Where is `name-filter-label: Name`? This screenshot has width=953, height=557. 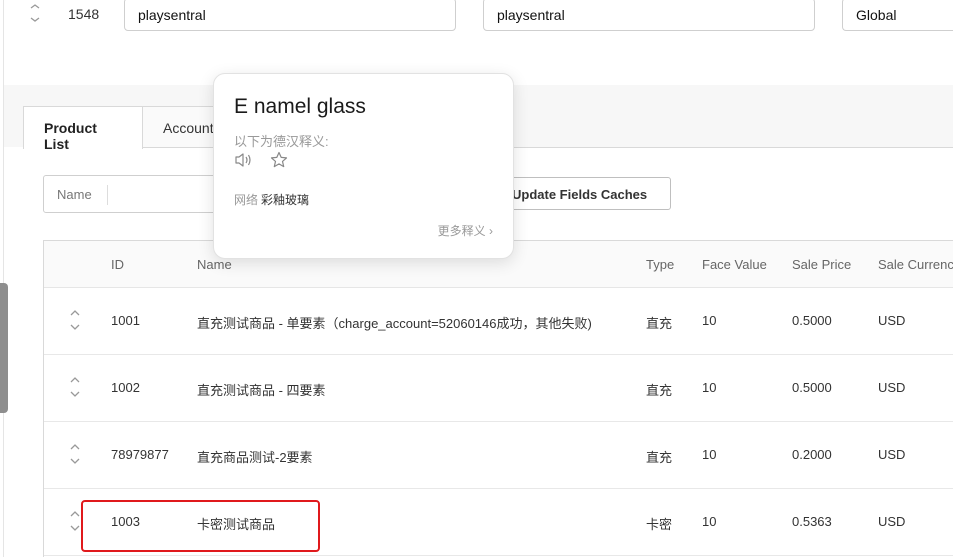
name-filter-label: Name is located at coordinates (74, 194).